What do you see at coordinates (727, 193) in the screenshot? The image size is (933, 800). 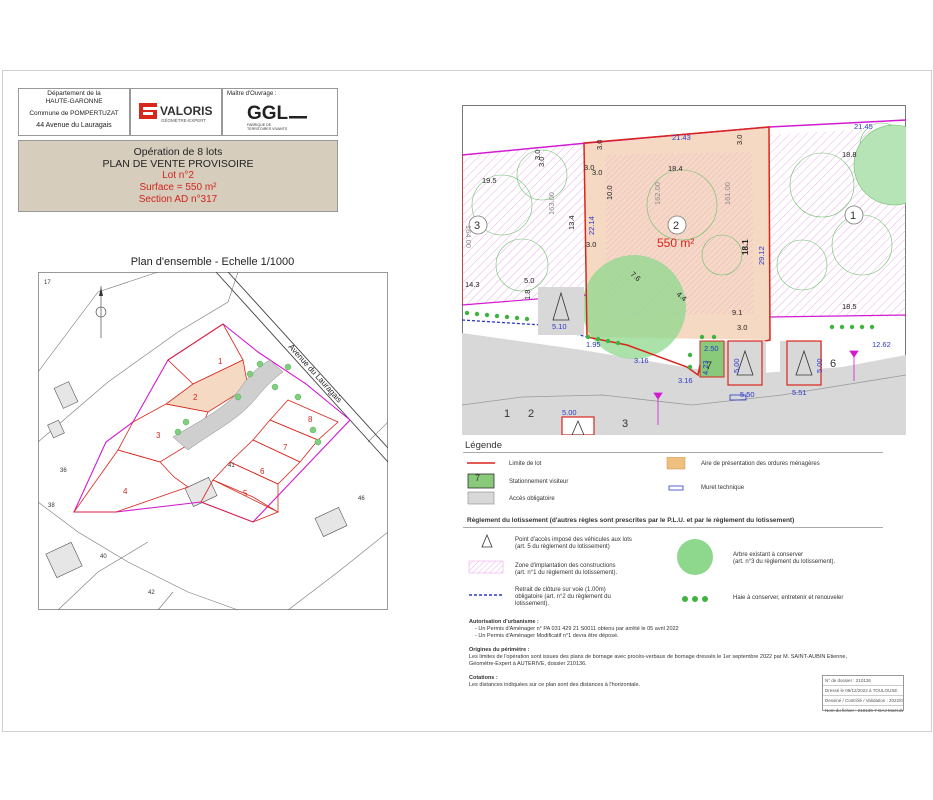 I see `dim-g-1: 161.00` at bounding box center [727, 193].